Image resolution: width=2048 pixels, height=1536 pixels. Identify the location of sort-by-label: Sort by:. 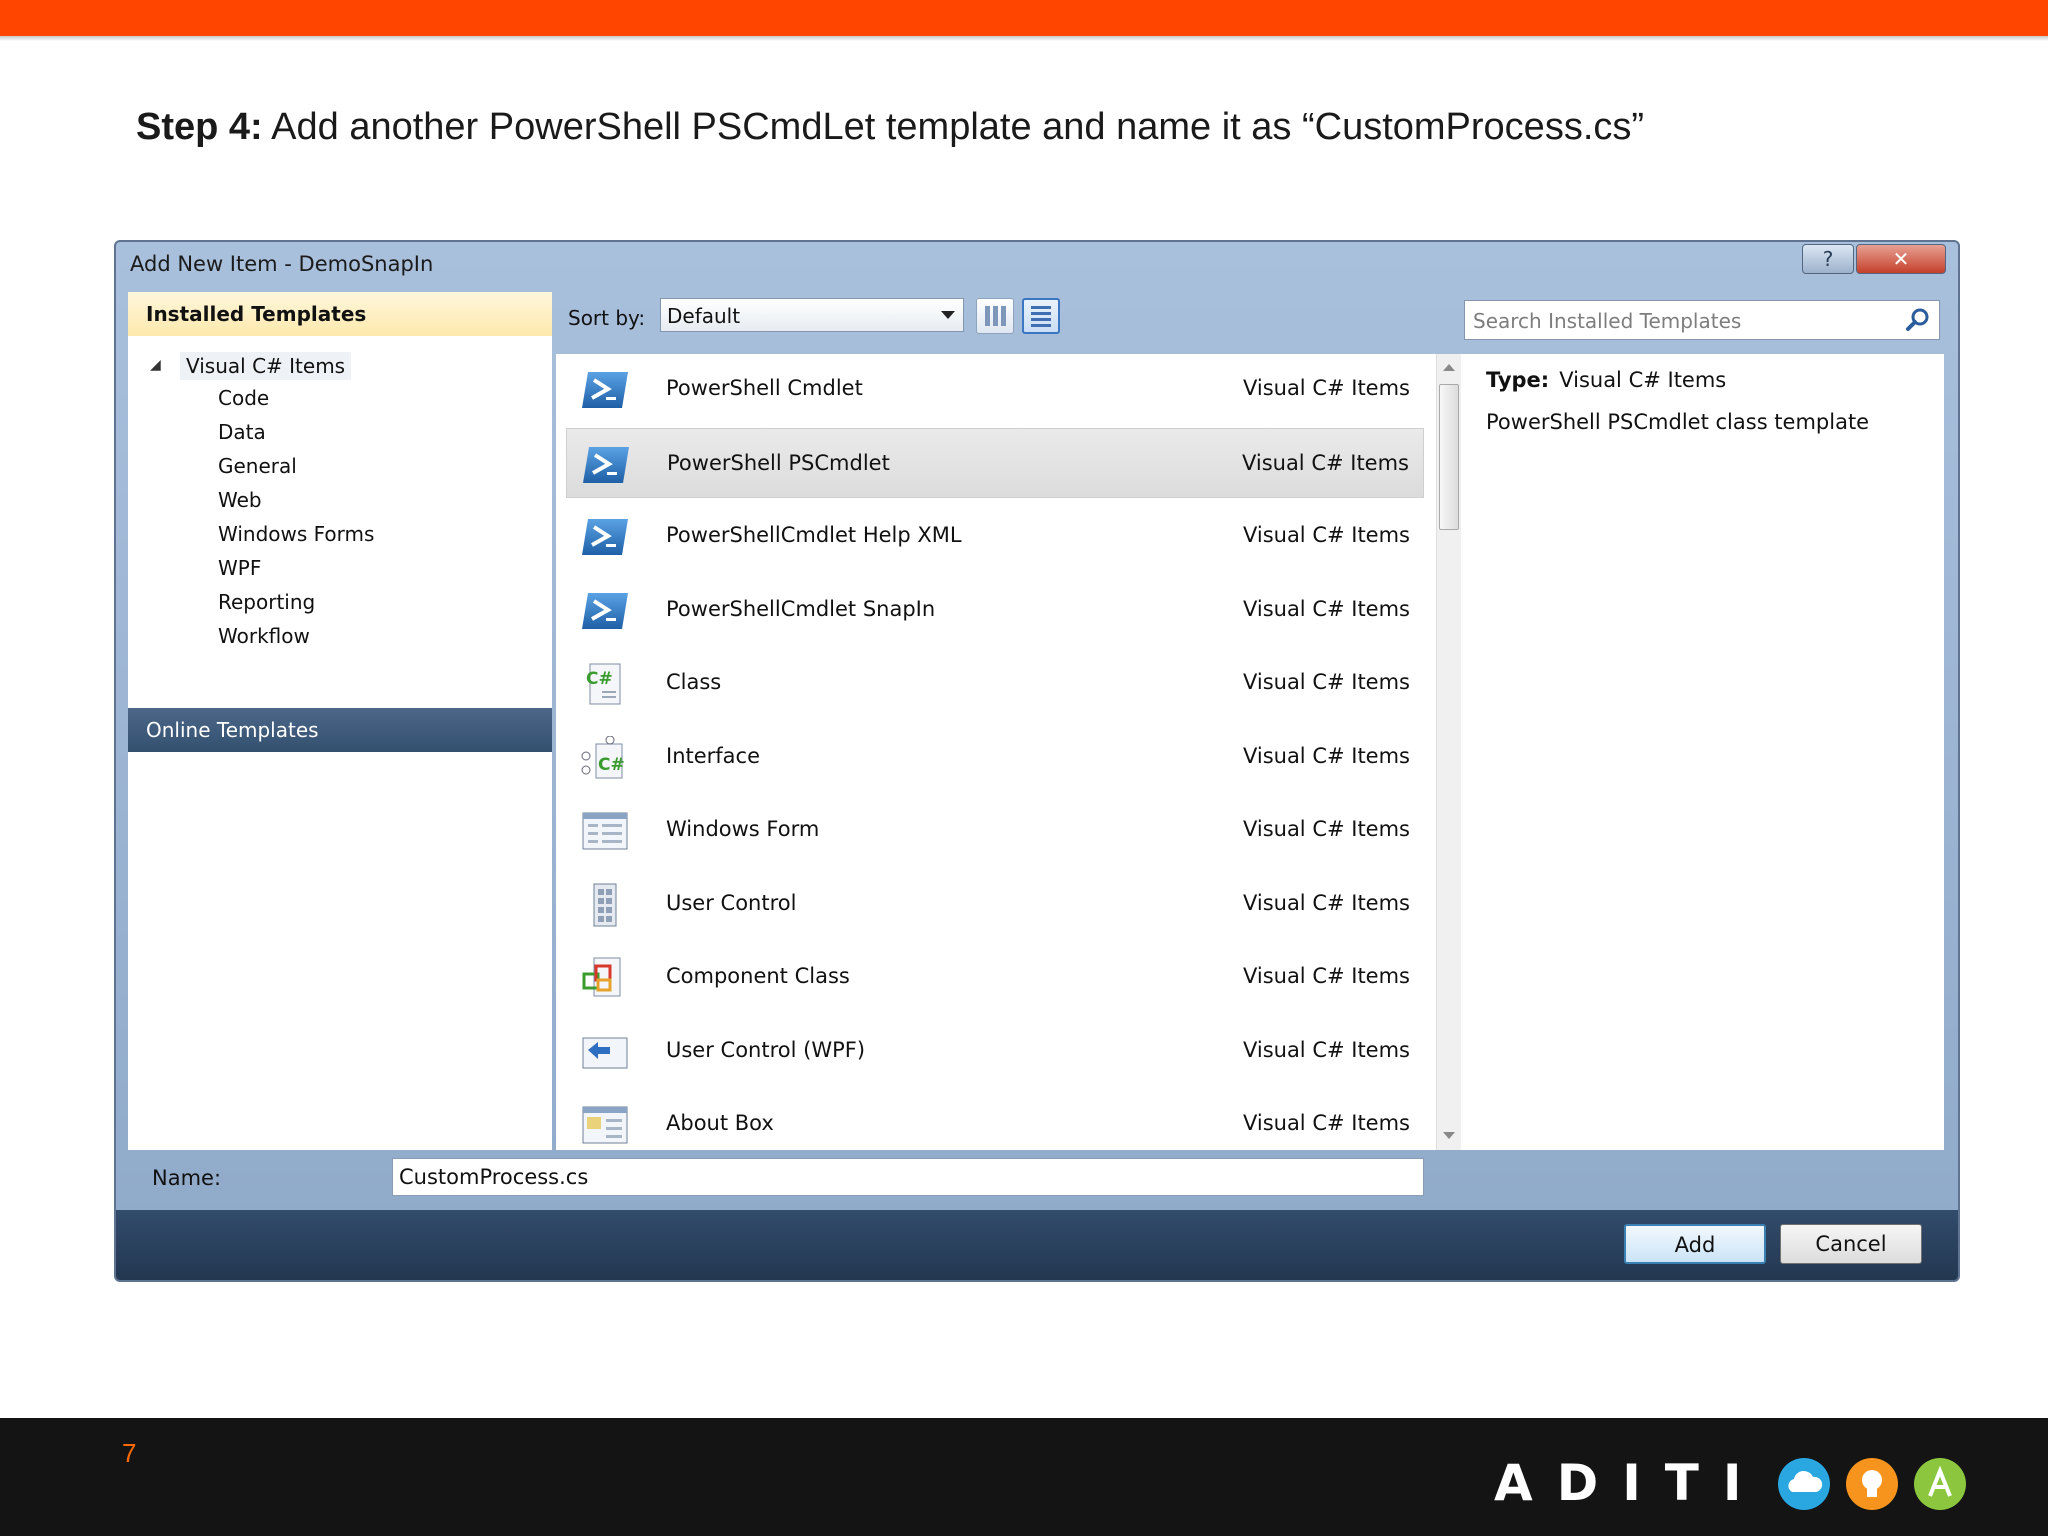
(607, 318).